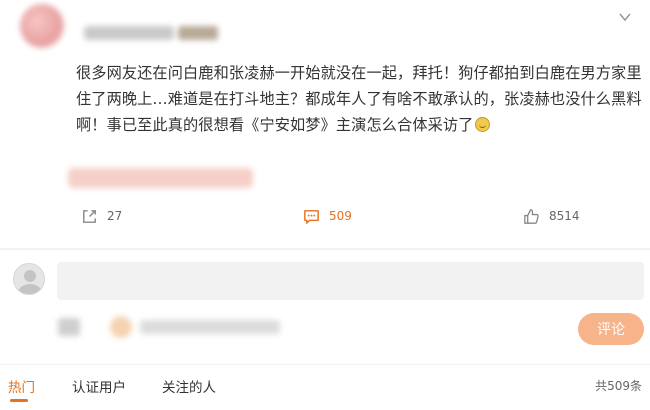 This screenshot has width=650, height=410. What do you see at coordinates (19, 400) in the screenshot?
I see `active-tab-indicator` at bounding box center [19, 400].